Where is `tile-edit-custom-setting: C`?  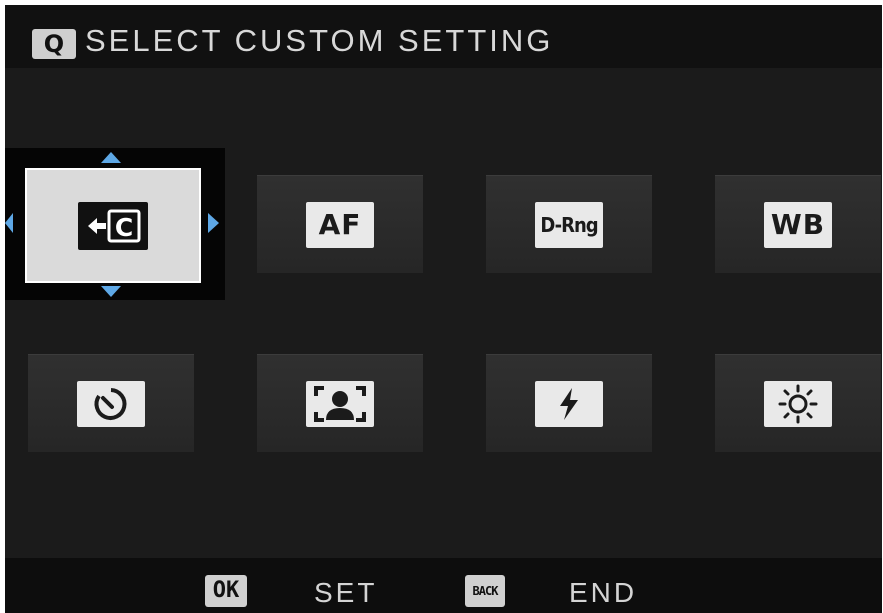
tile-edit-custom-setting: C is located at coordinates (113, 225).